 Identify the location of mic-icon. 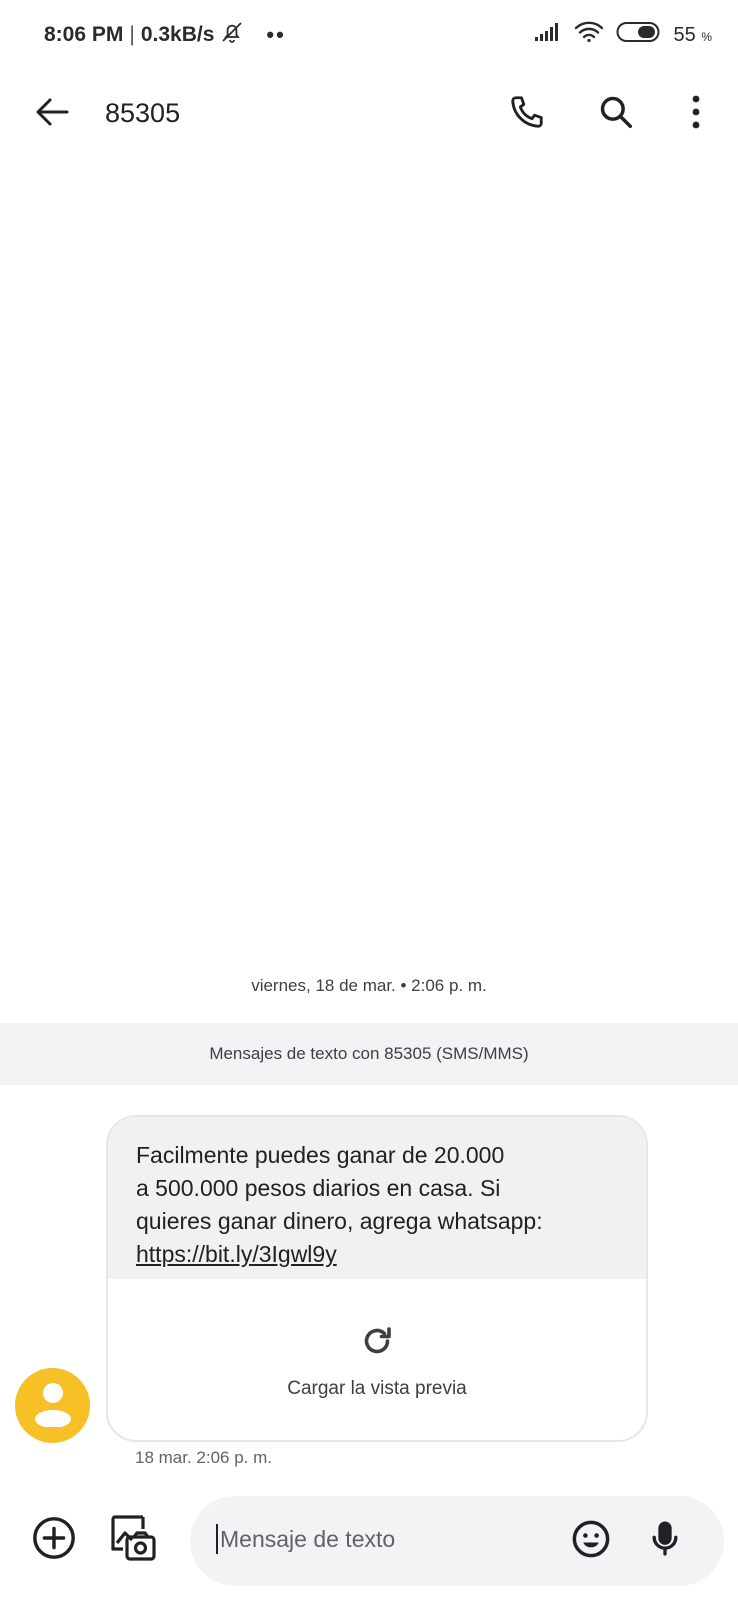
(665, 1541).